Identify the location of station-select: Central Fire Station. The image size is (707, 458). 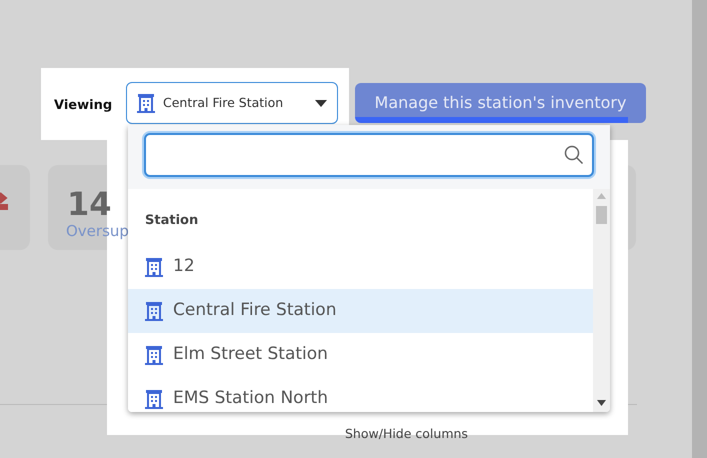
(232, 103).